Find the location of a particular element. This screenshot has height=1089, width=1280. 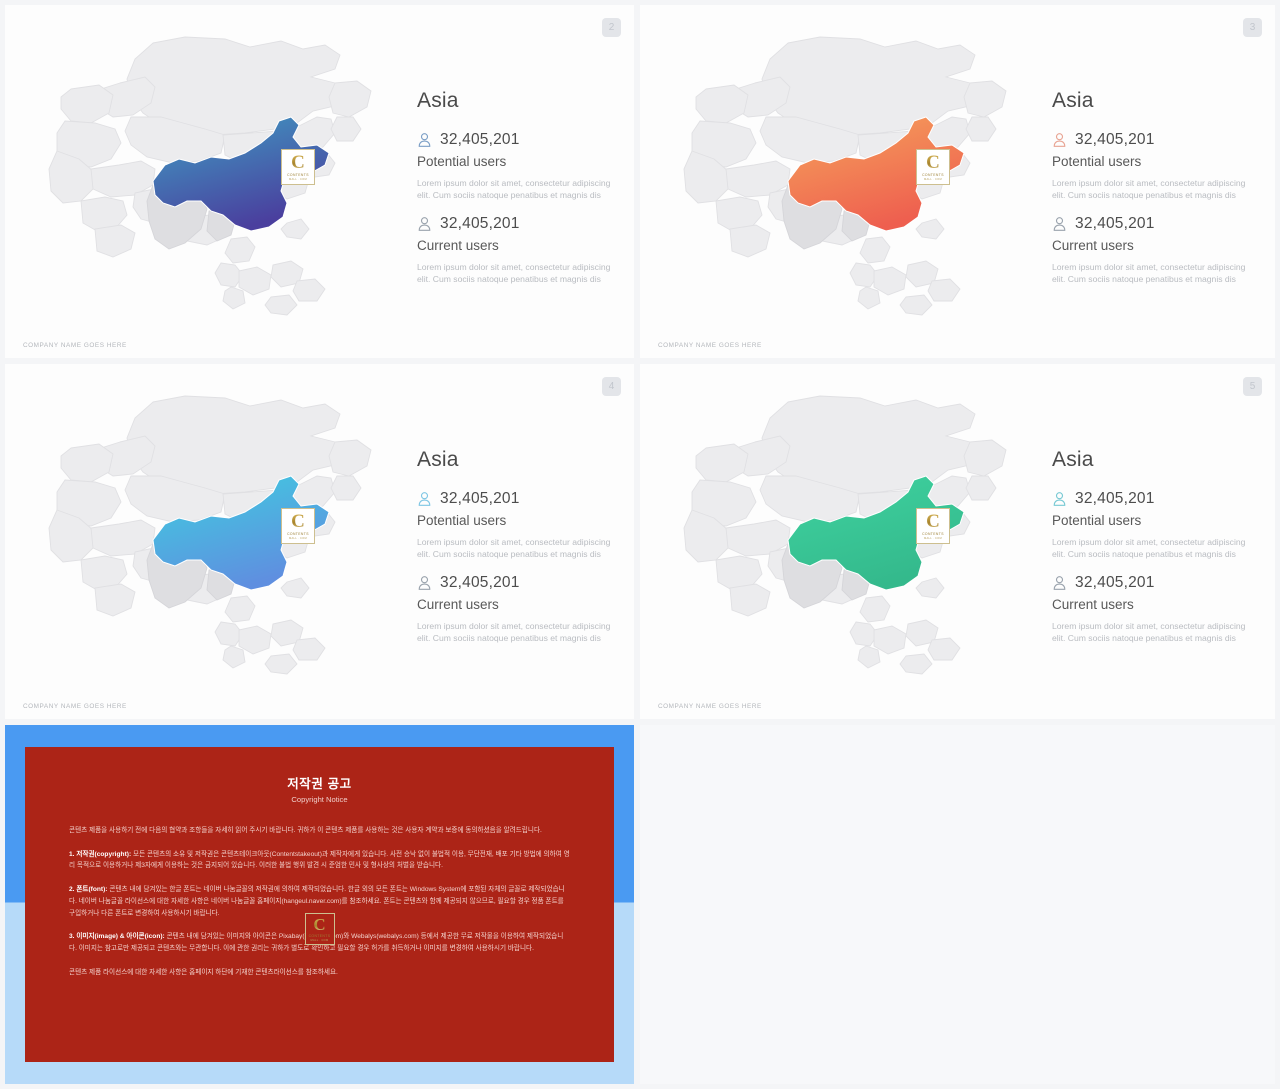

copyright-subtitle: Copyright Notice is located at coordinates (319, 799).